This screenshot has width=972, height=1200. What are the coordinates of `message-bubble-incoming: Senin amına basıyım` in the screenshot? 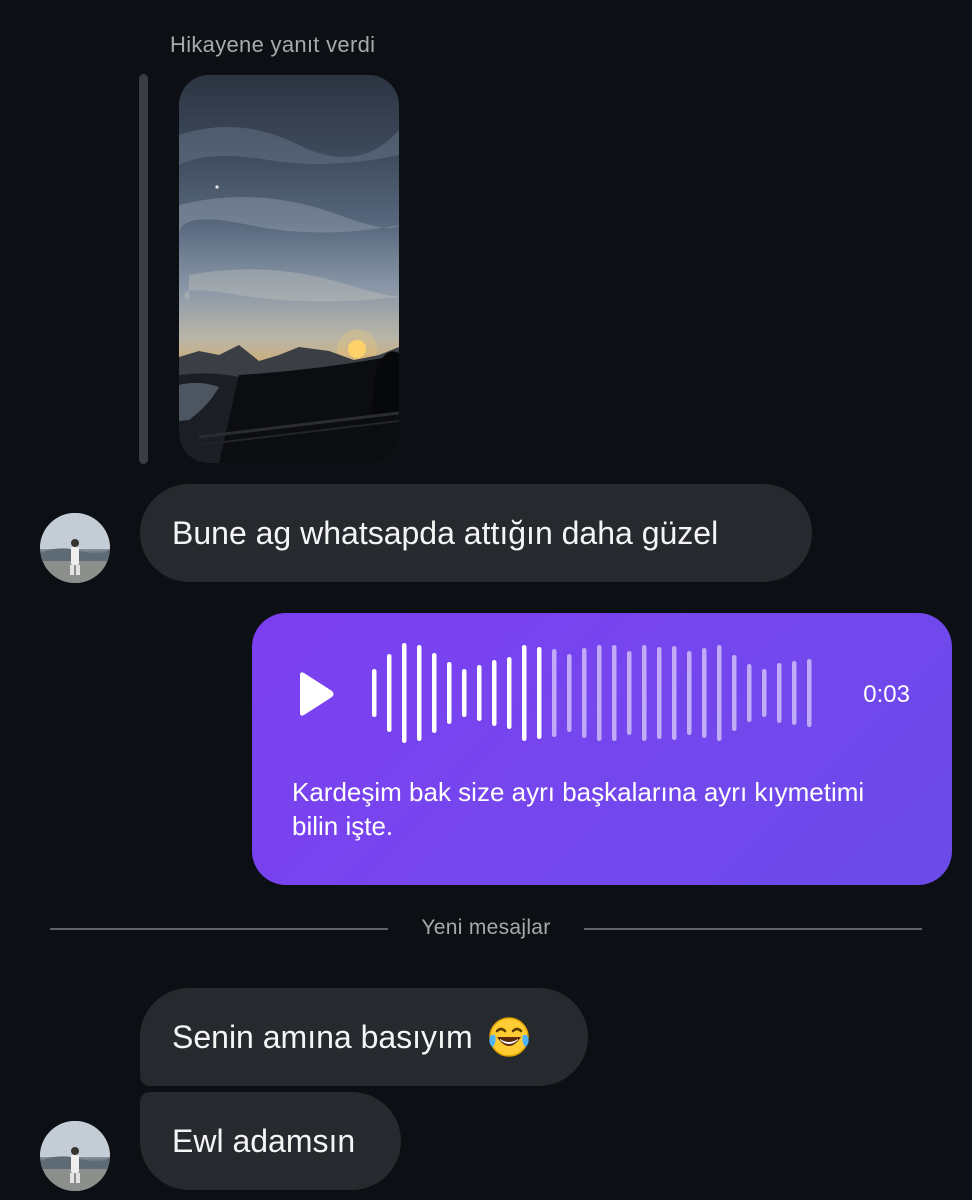 It's located at (364, 1037).